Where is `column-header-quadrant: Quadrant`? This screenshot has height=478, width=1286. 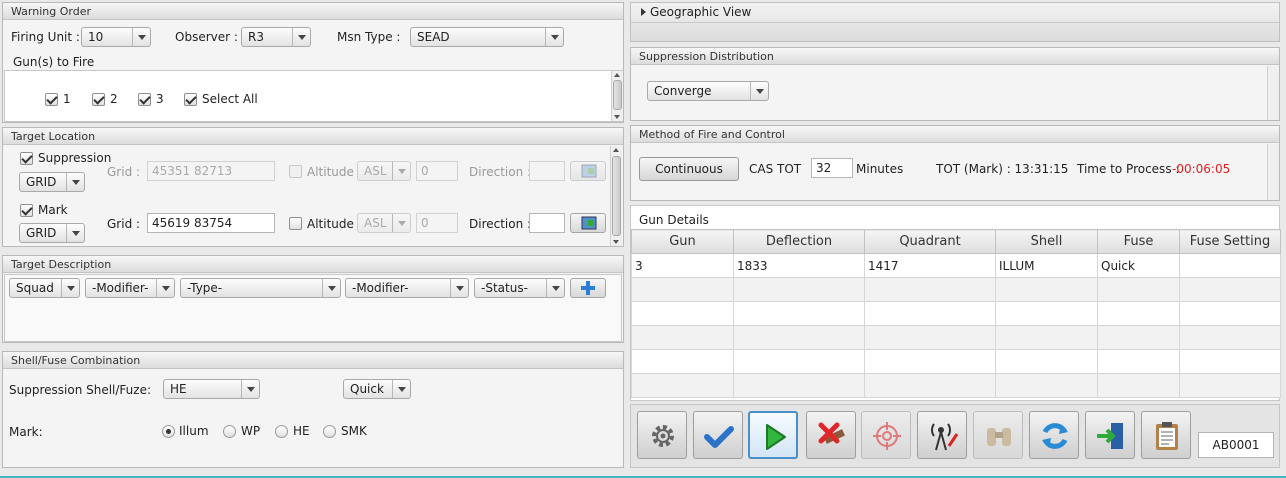 column-header-quadrant: Quadrant is located at coordinates (930, 241).